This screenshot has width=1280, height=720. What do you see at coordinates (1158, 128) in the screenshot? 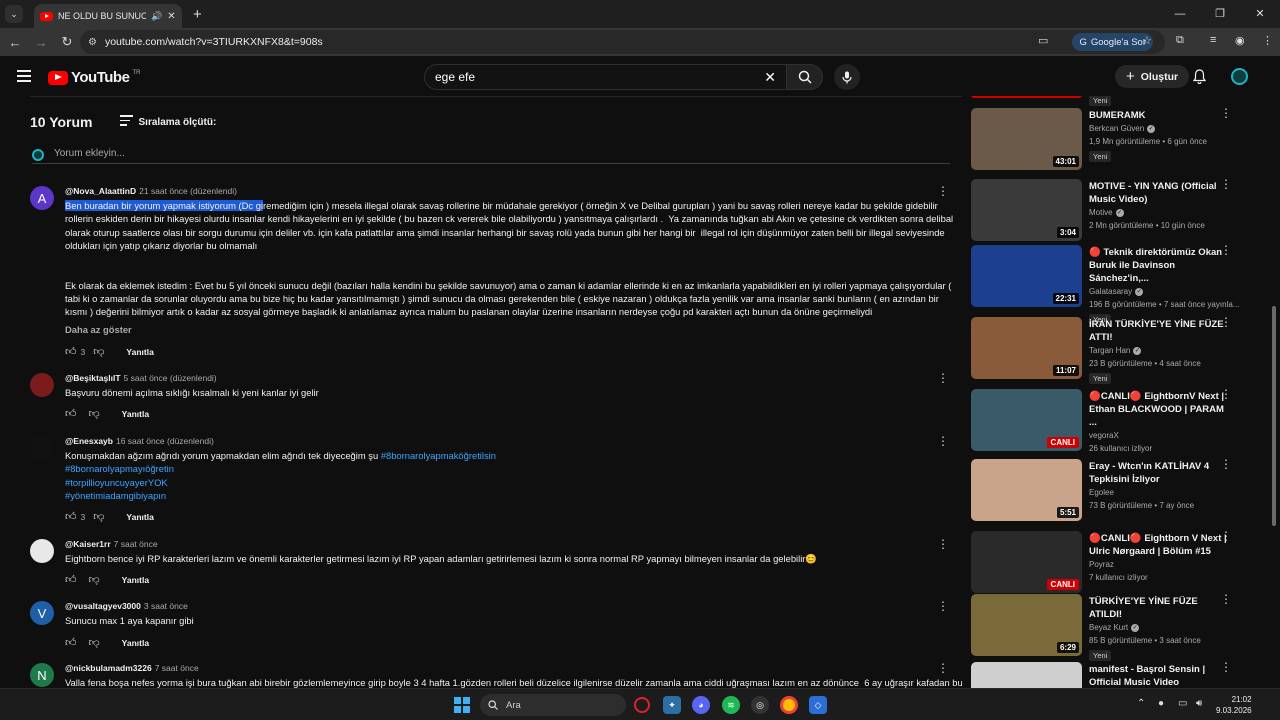
I see `video-channel: Berkcan Güven ✓` at bounding box center [1158, 128].